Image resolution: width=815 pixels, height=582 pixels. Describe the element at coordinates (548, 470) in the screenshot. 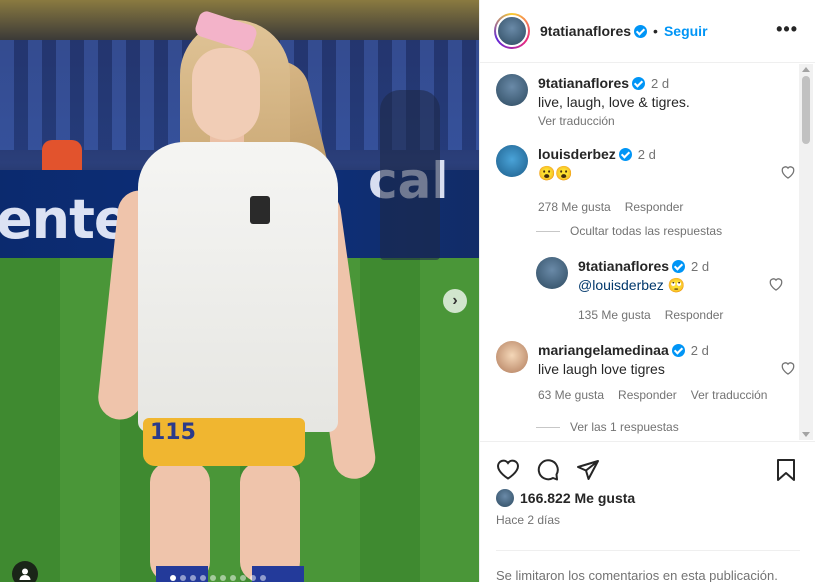

I see `comment-icon` at that location.